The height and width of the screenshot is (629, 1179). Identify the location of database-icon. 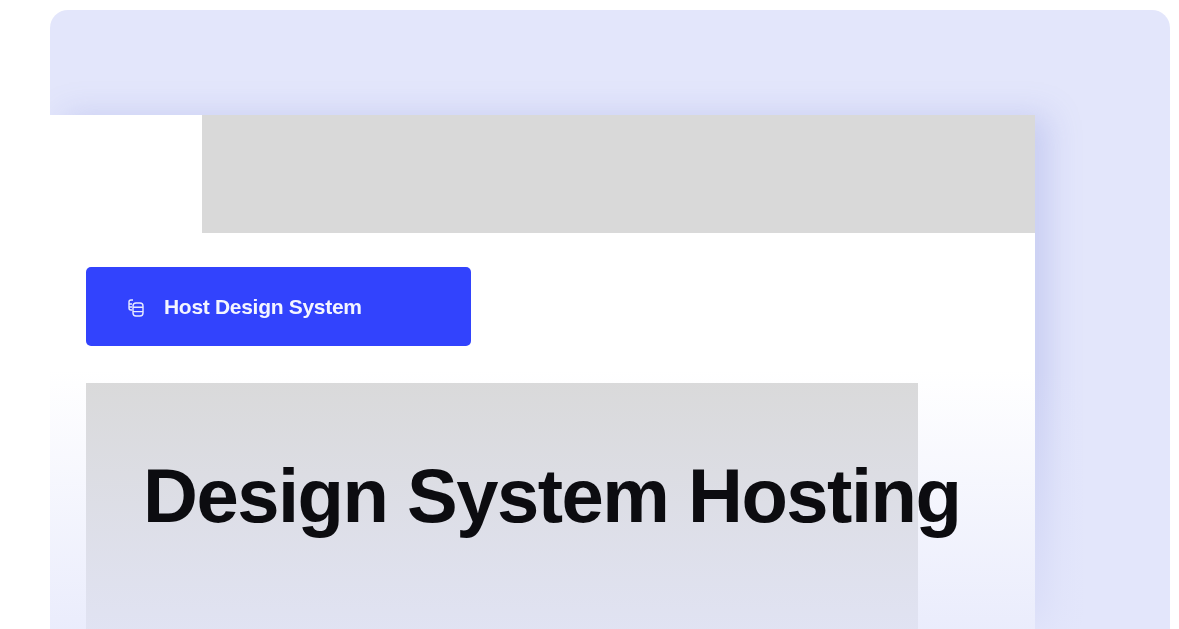
(136, 306).